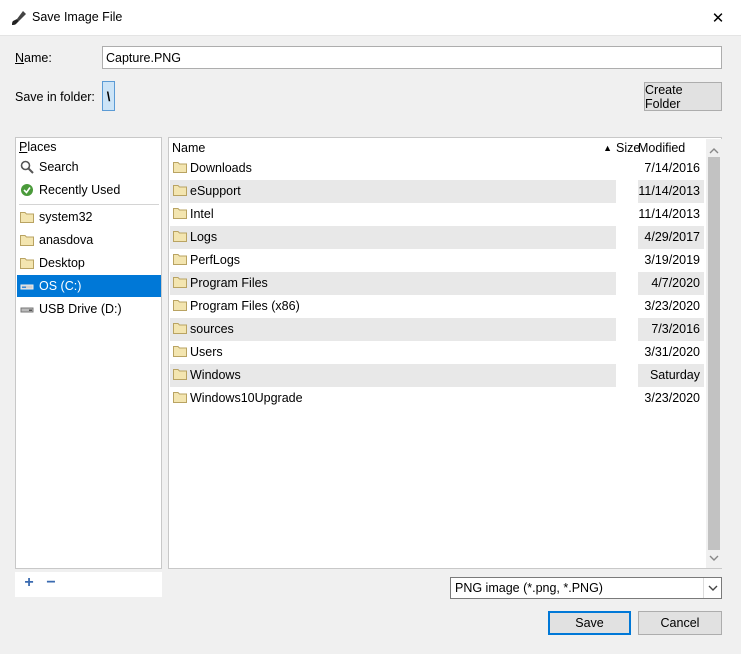  I want to click on place-item-desktop: Desktop, so click(89, 263).